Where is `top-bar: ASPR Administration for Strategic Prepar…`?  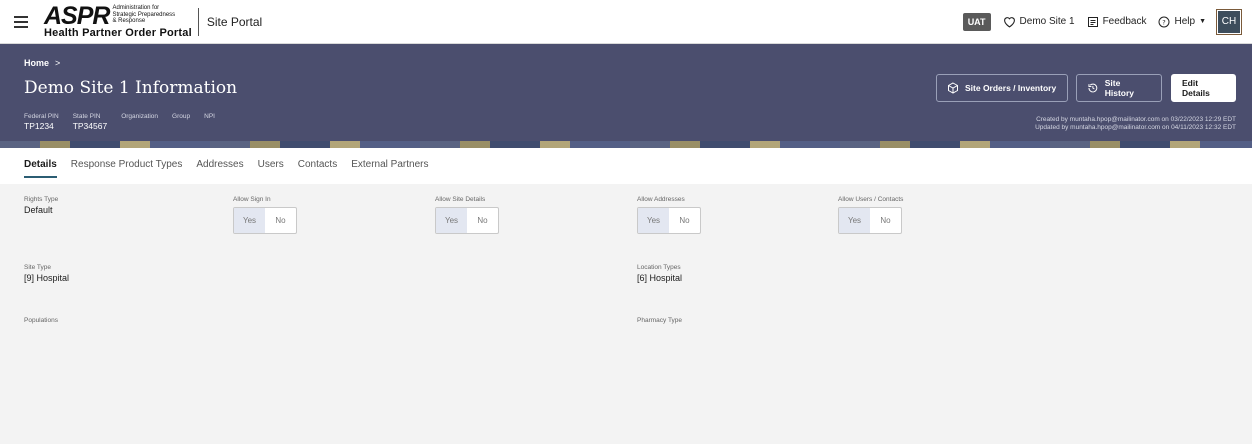
top-bar: ASPR Administration for Strategic Prepar… is located at coordinates (626, 22).